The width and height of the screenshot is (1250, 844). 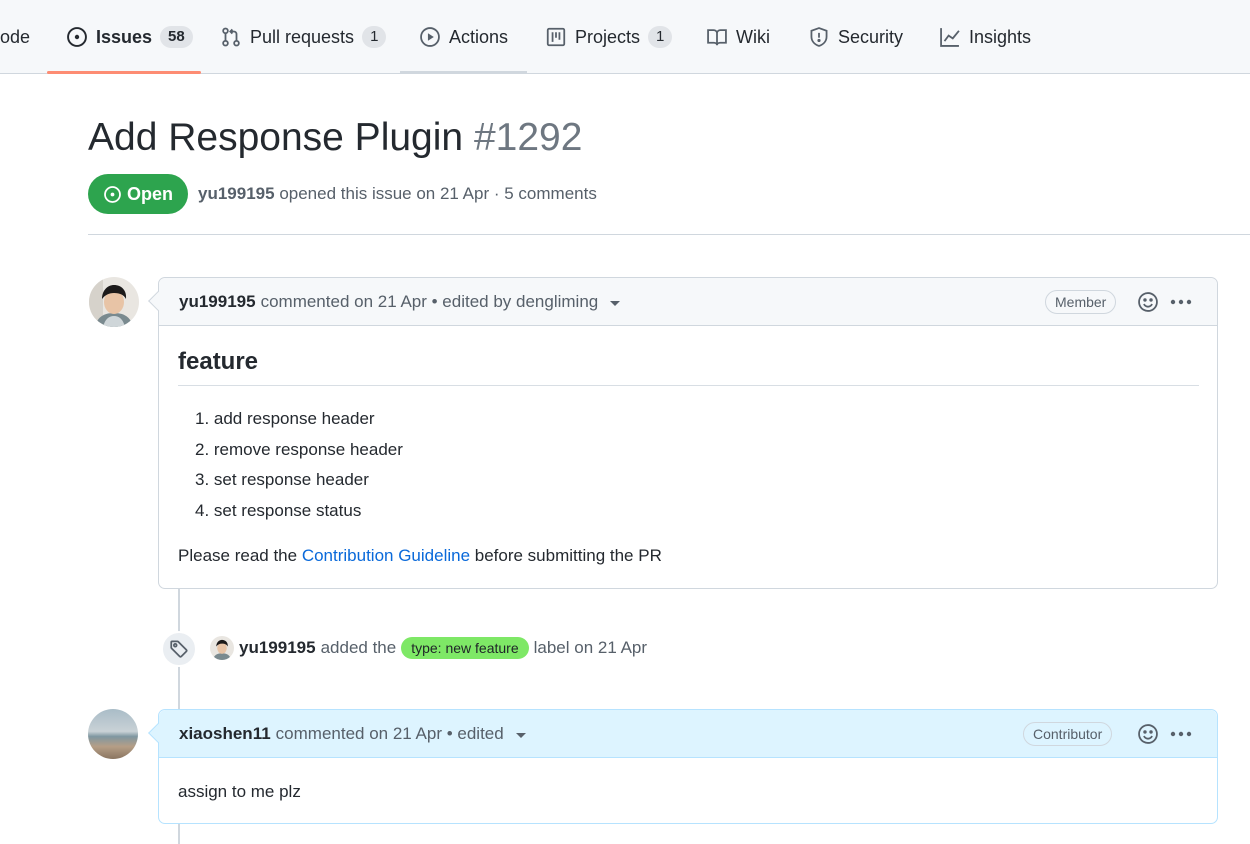 I want to click on tab-pull-requests: Pull requests 1, so click(x=303, y=37).